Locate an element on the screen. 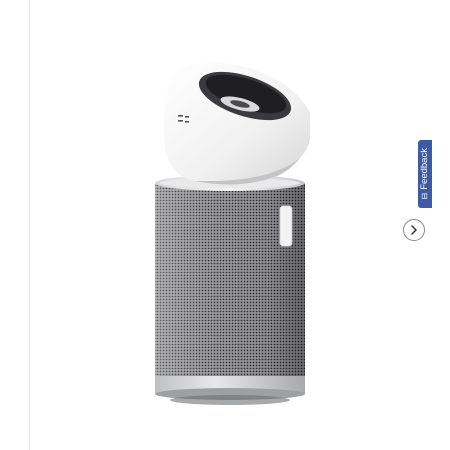 The height and width of the screenshot is (450, 450). feedback-tab: ⊟ Feedback is located at coordinates (425, 174).